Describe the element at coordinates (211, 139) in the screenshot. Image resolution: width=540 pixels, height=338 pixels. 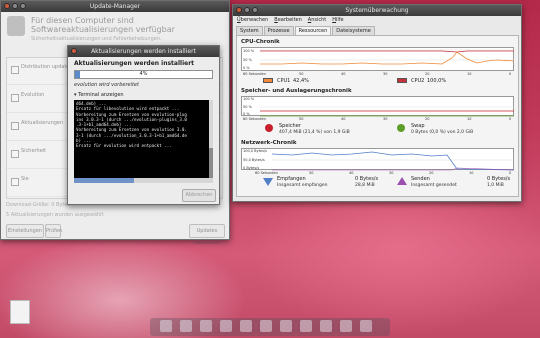
I see `terminal-scrollbar` at that location.